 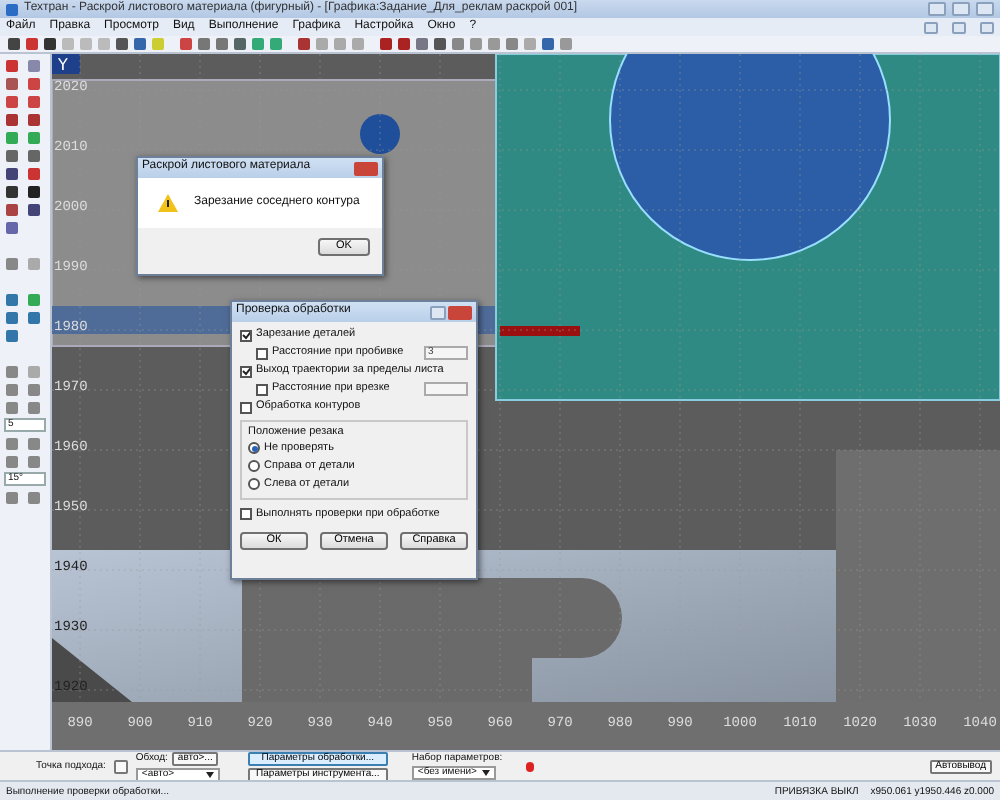 I want to click on dropdown-icon, so click(x=485, y=773).